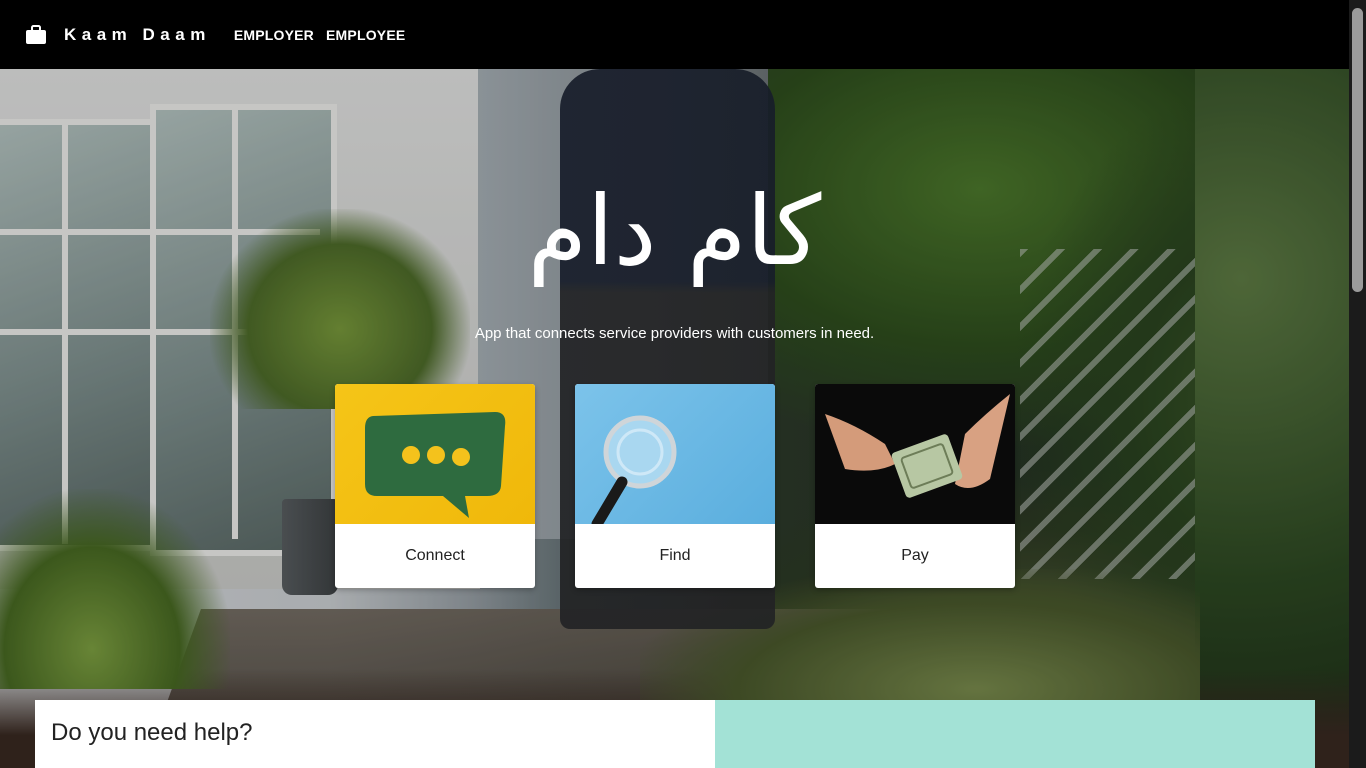  I want to click on cash-illustration, so click(917, 446).